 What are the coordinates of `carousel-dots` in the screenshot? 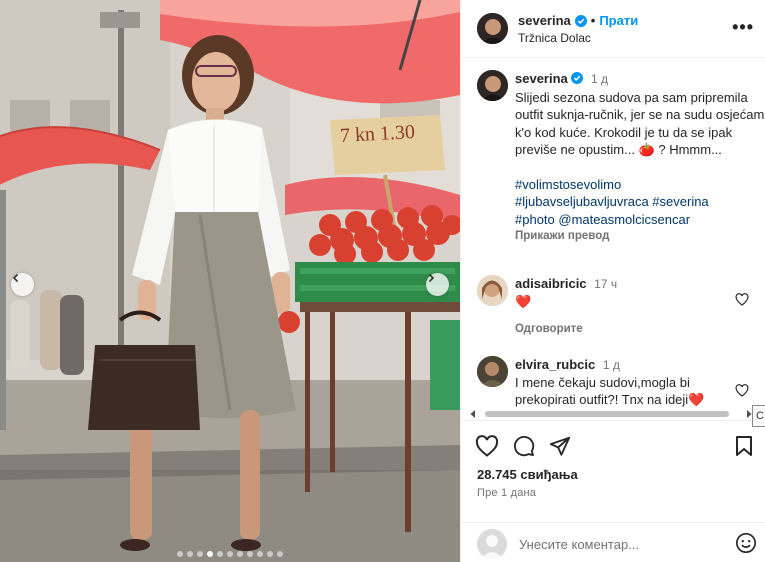 It's located at (230, 554).